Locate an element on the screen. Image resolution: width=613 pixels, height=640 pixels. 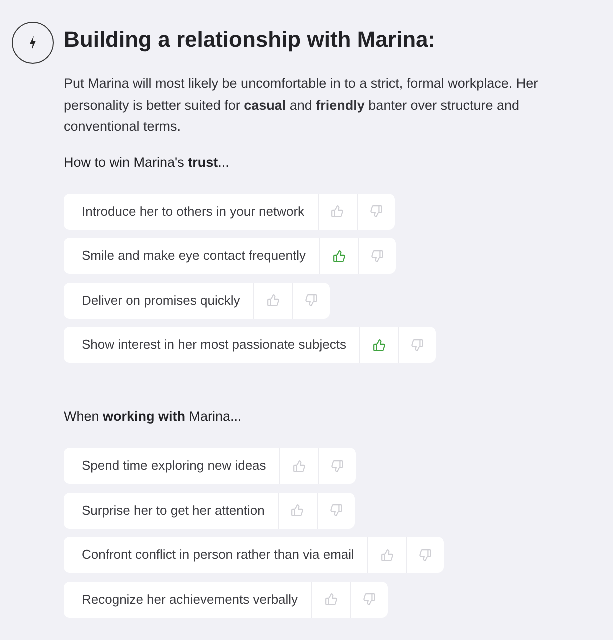
suggestion-text: Confront conflict in person rather than via email is located at coordinates (218, 555).